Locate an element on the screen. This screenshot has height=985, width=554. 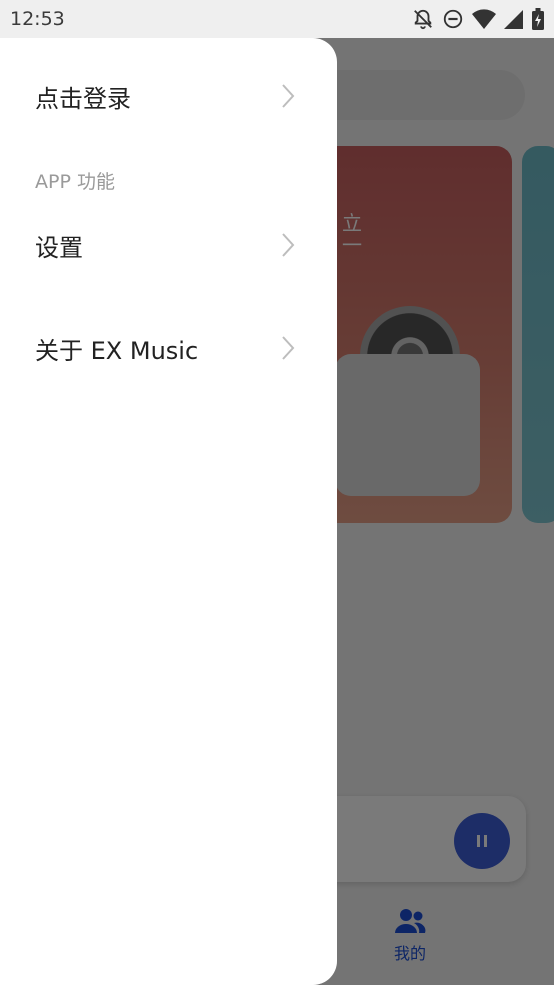
do-not-disturb-icon is located at coordinates (453, 19).